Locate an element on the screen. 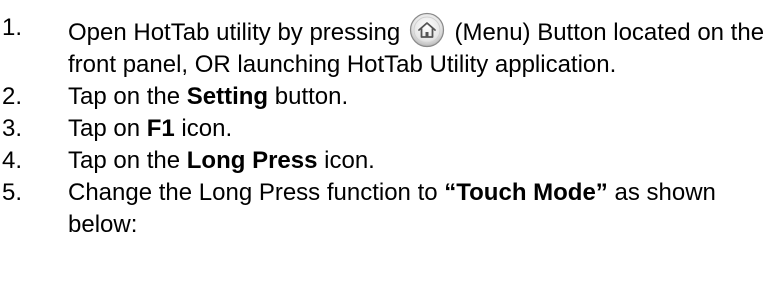 This screenshot has height=288, width=784. setting-label: Setting is located at coordinates (227, 96).